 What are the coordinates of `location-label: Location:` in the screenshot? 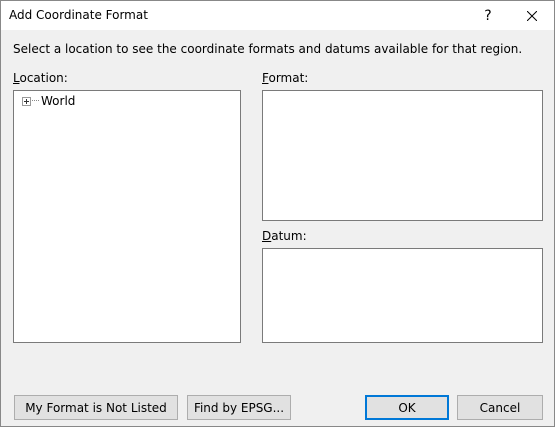 It's located at (40, 78).